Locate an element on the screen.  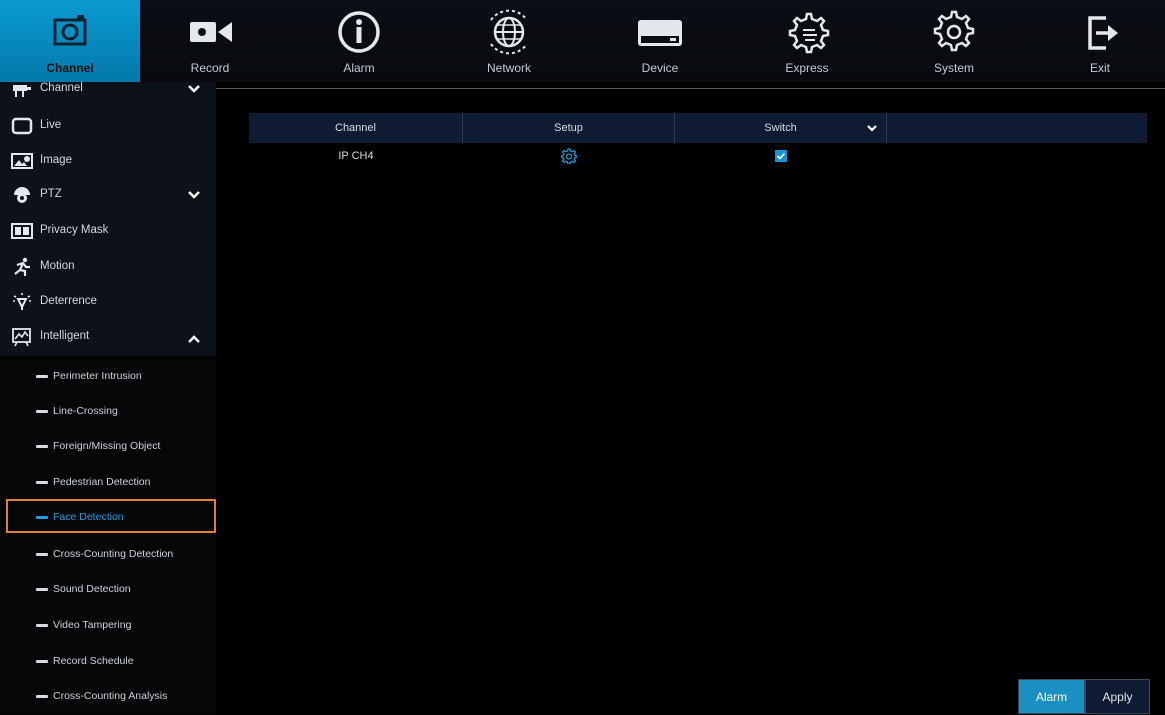
nav-express: Express is located at coordinates (807, 41).